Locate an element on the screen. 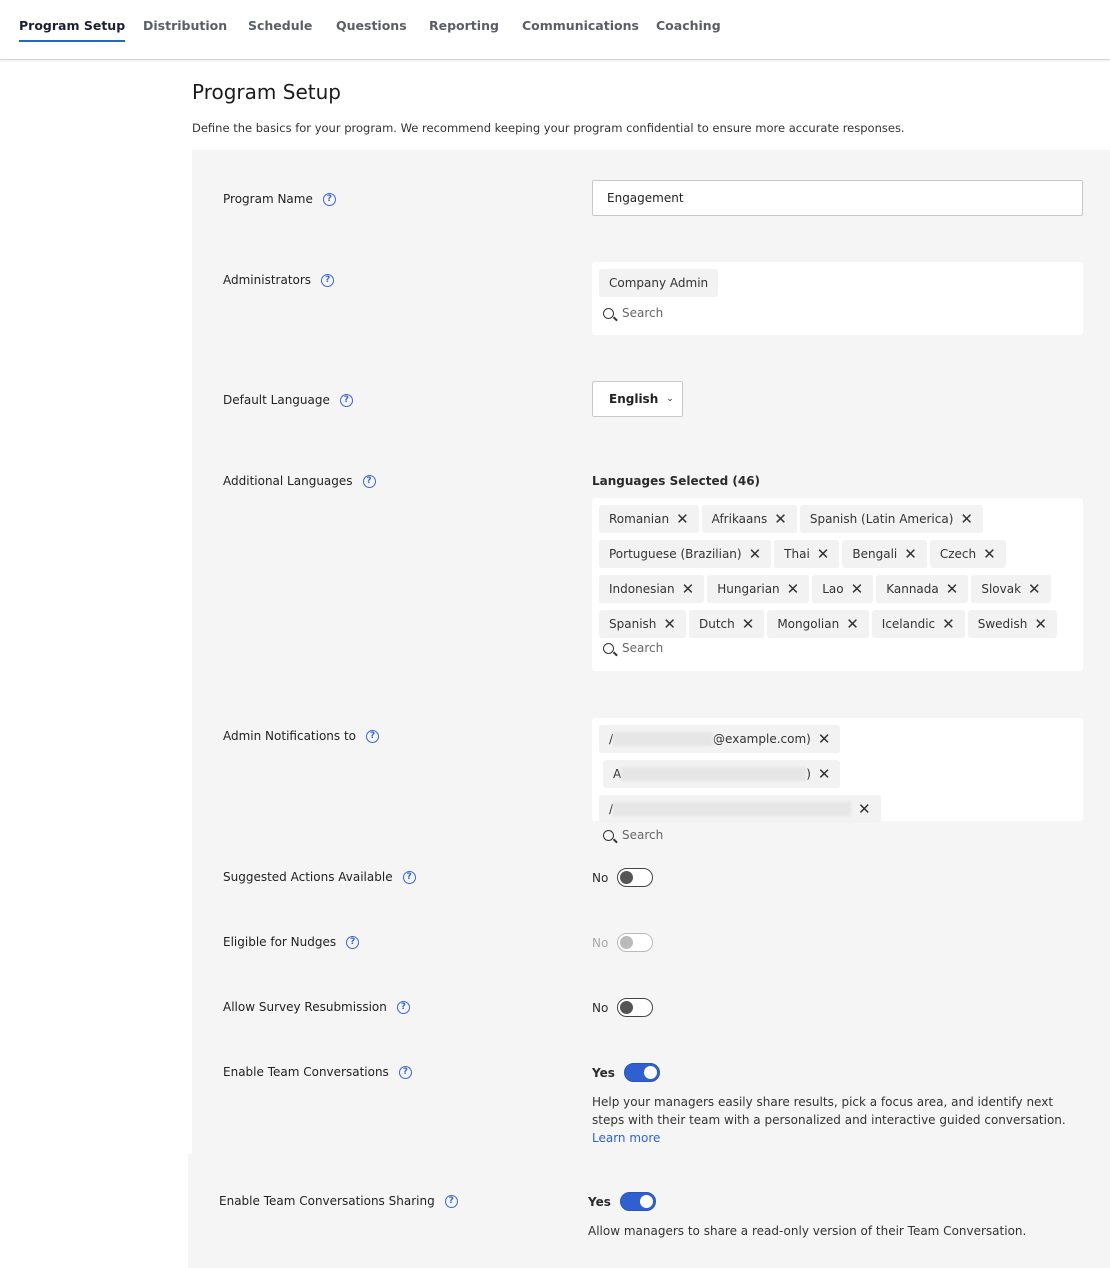 This screenshot has width=1110, height=1268. admin-notifications-picker: / @example.com) ✕ A) ✕ / ✕ Search is located at coordinates (837, 780).